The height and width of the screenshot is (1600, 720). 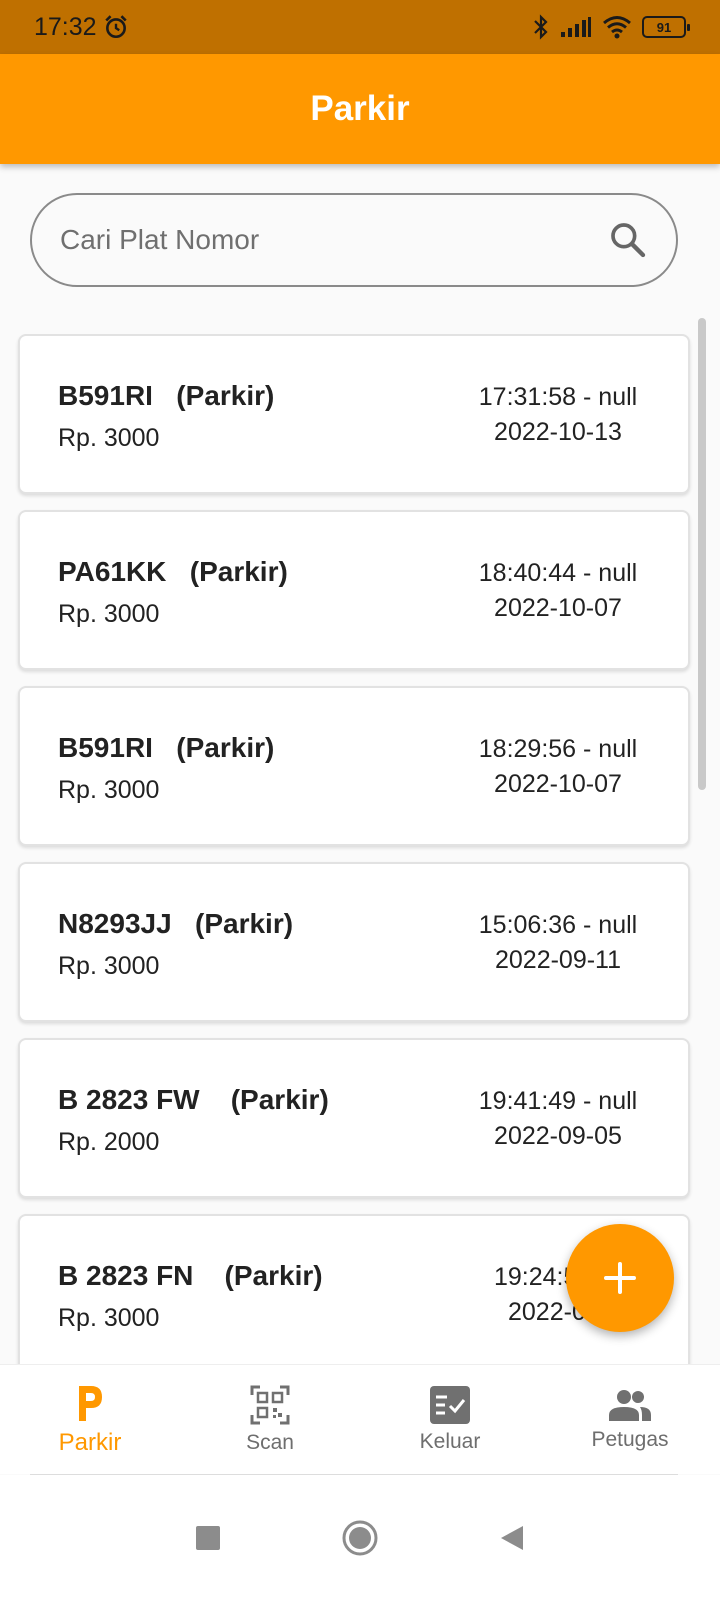 What do you see at coordinates (173, 571) in the screenshot?
I see `plate-number: PA61KK (Parkir)` at bounding box center [173, 571].